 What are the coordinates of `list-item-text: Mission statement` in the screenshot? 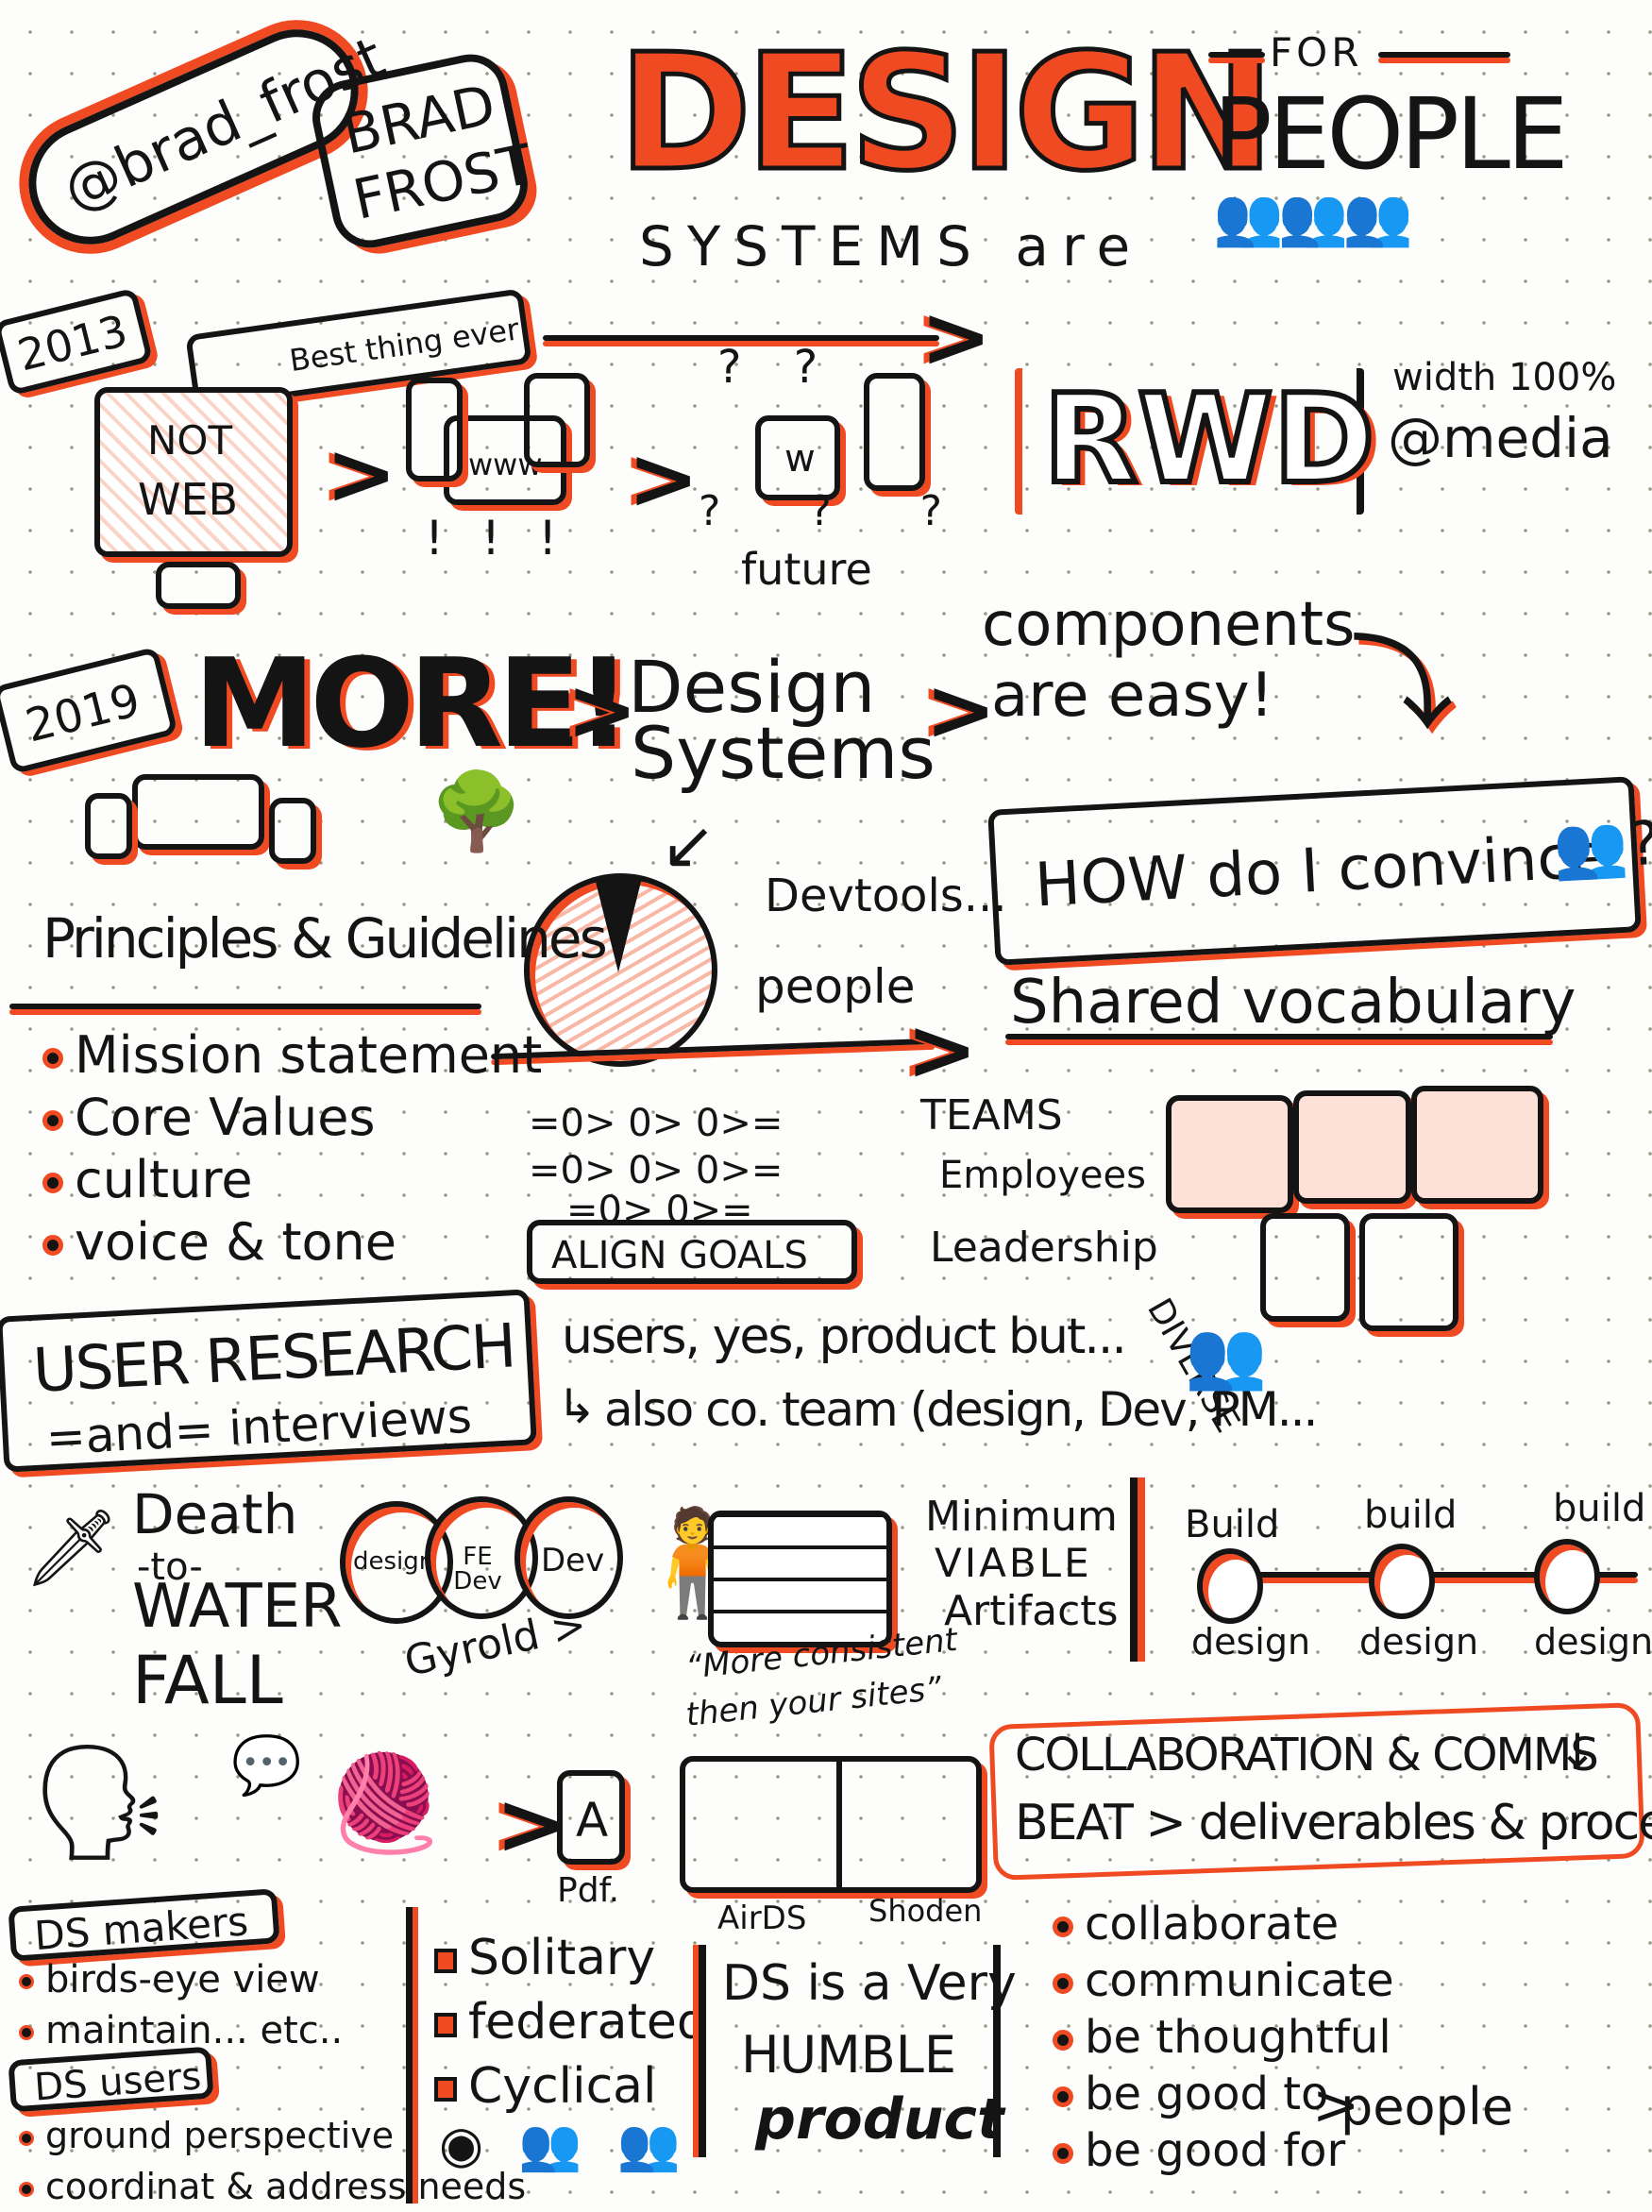 It's located at (309, 1055).